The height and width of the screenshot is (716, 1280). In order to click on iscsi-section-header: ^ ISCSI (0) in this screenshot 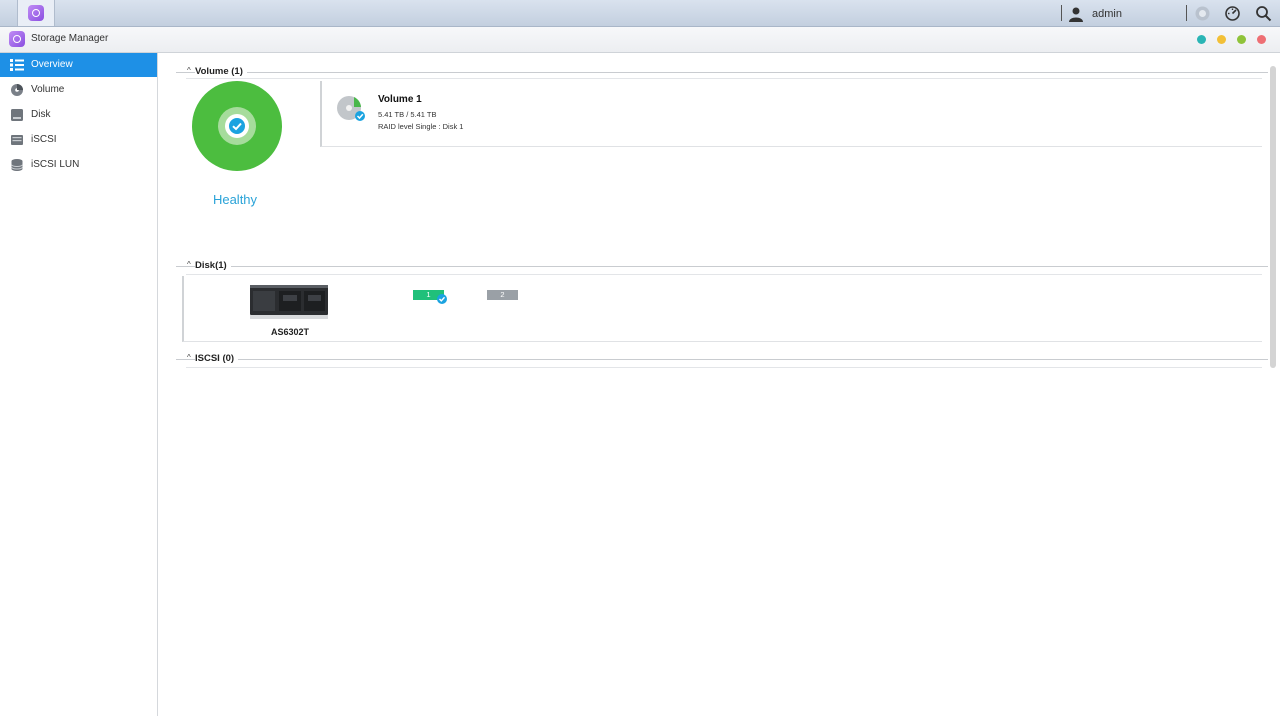, I will do `click(722, 360)`.